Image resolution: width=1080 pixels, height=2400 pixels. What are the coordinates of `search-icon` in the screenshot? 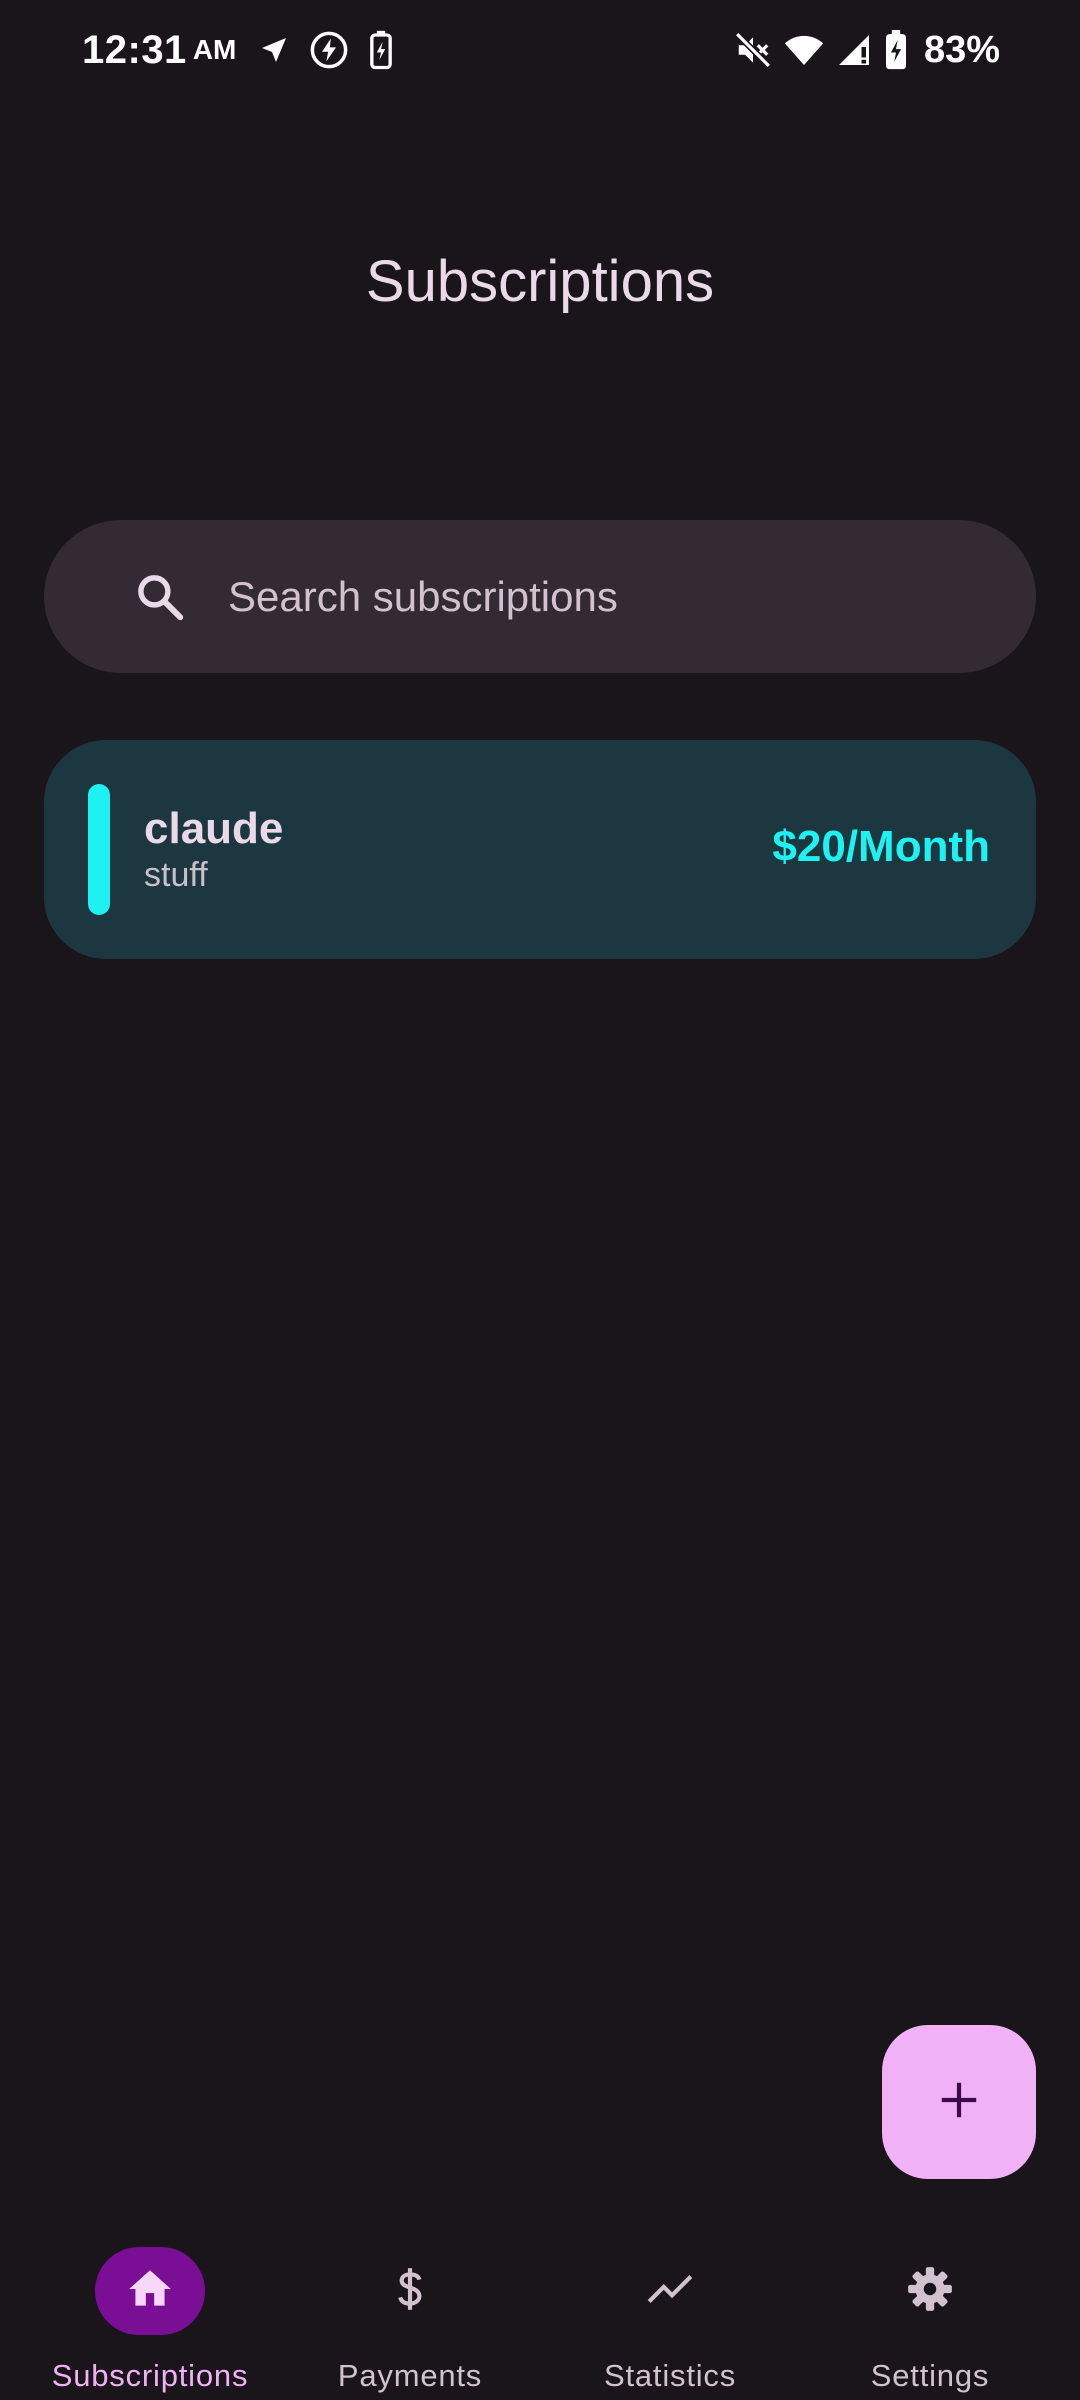 It's located at (160, 597).